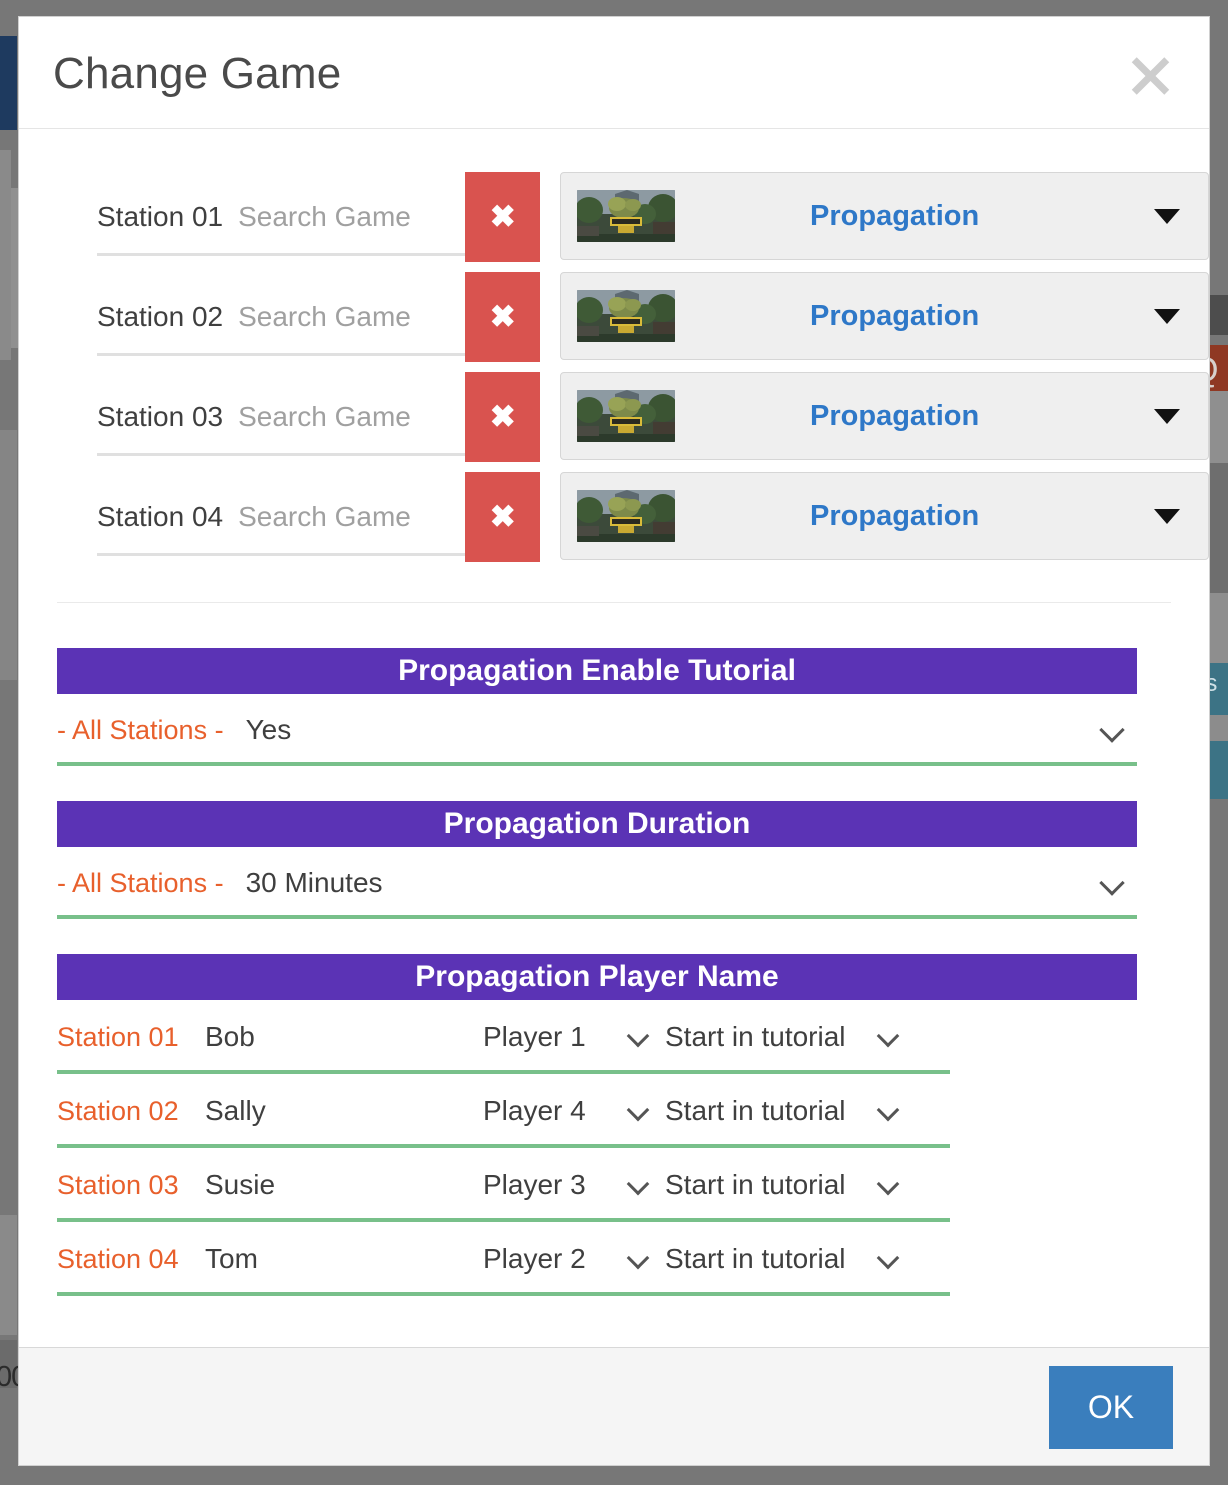 This screenshot has width=1228, height=1485. What do you see at coordinates (344, 1111) in the screenshot?
I see `player-name-value: Sally` at bounding box center [344, 1111].